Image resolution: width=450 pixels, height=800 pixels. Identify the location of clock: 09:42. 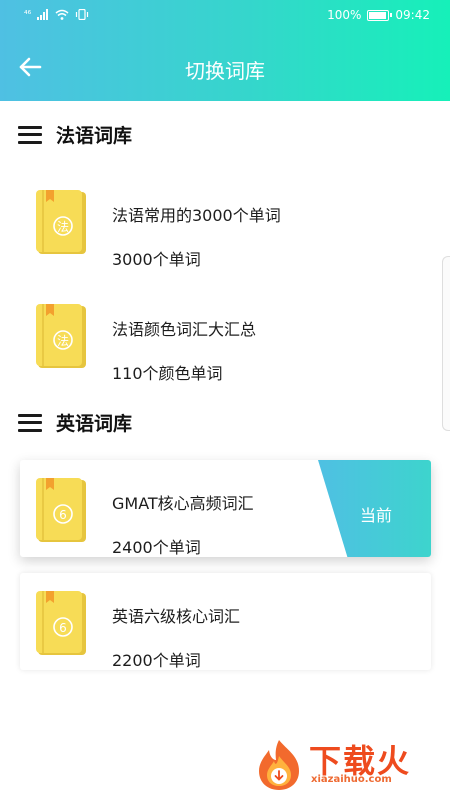
(412, 15).